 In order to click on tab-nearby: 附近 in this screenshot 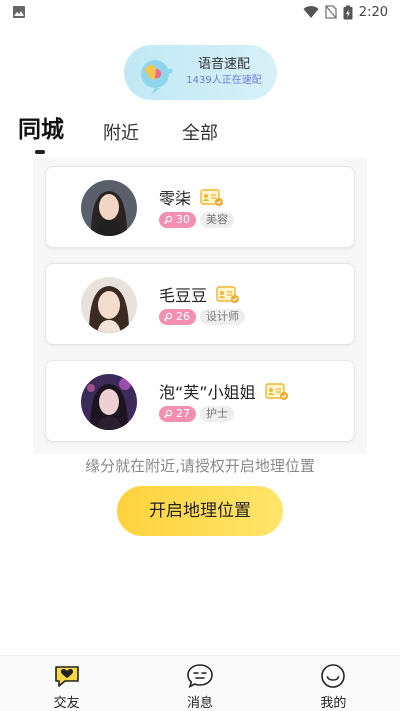, I will do `click(121, 136)`.